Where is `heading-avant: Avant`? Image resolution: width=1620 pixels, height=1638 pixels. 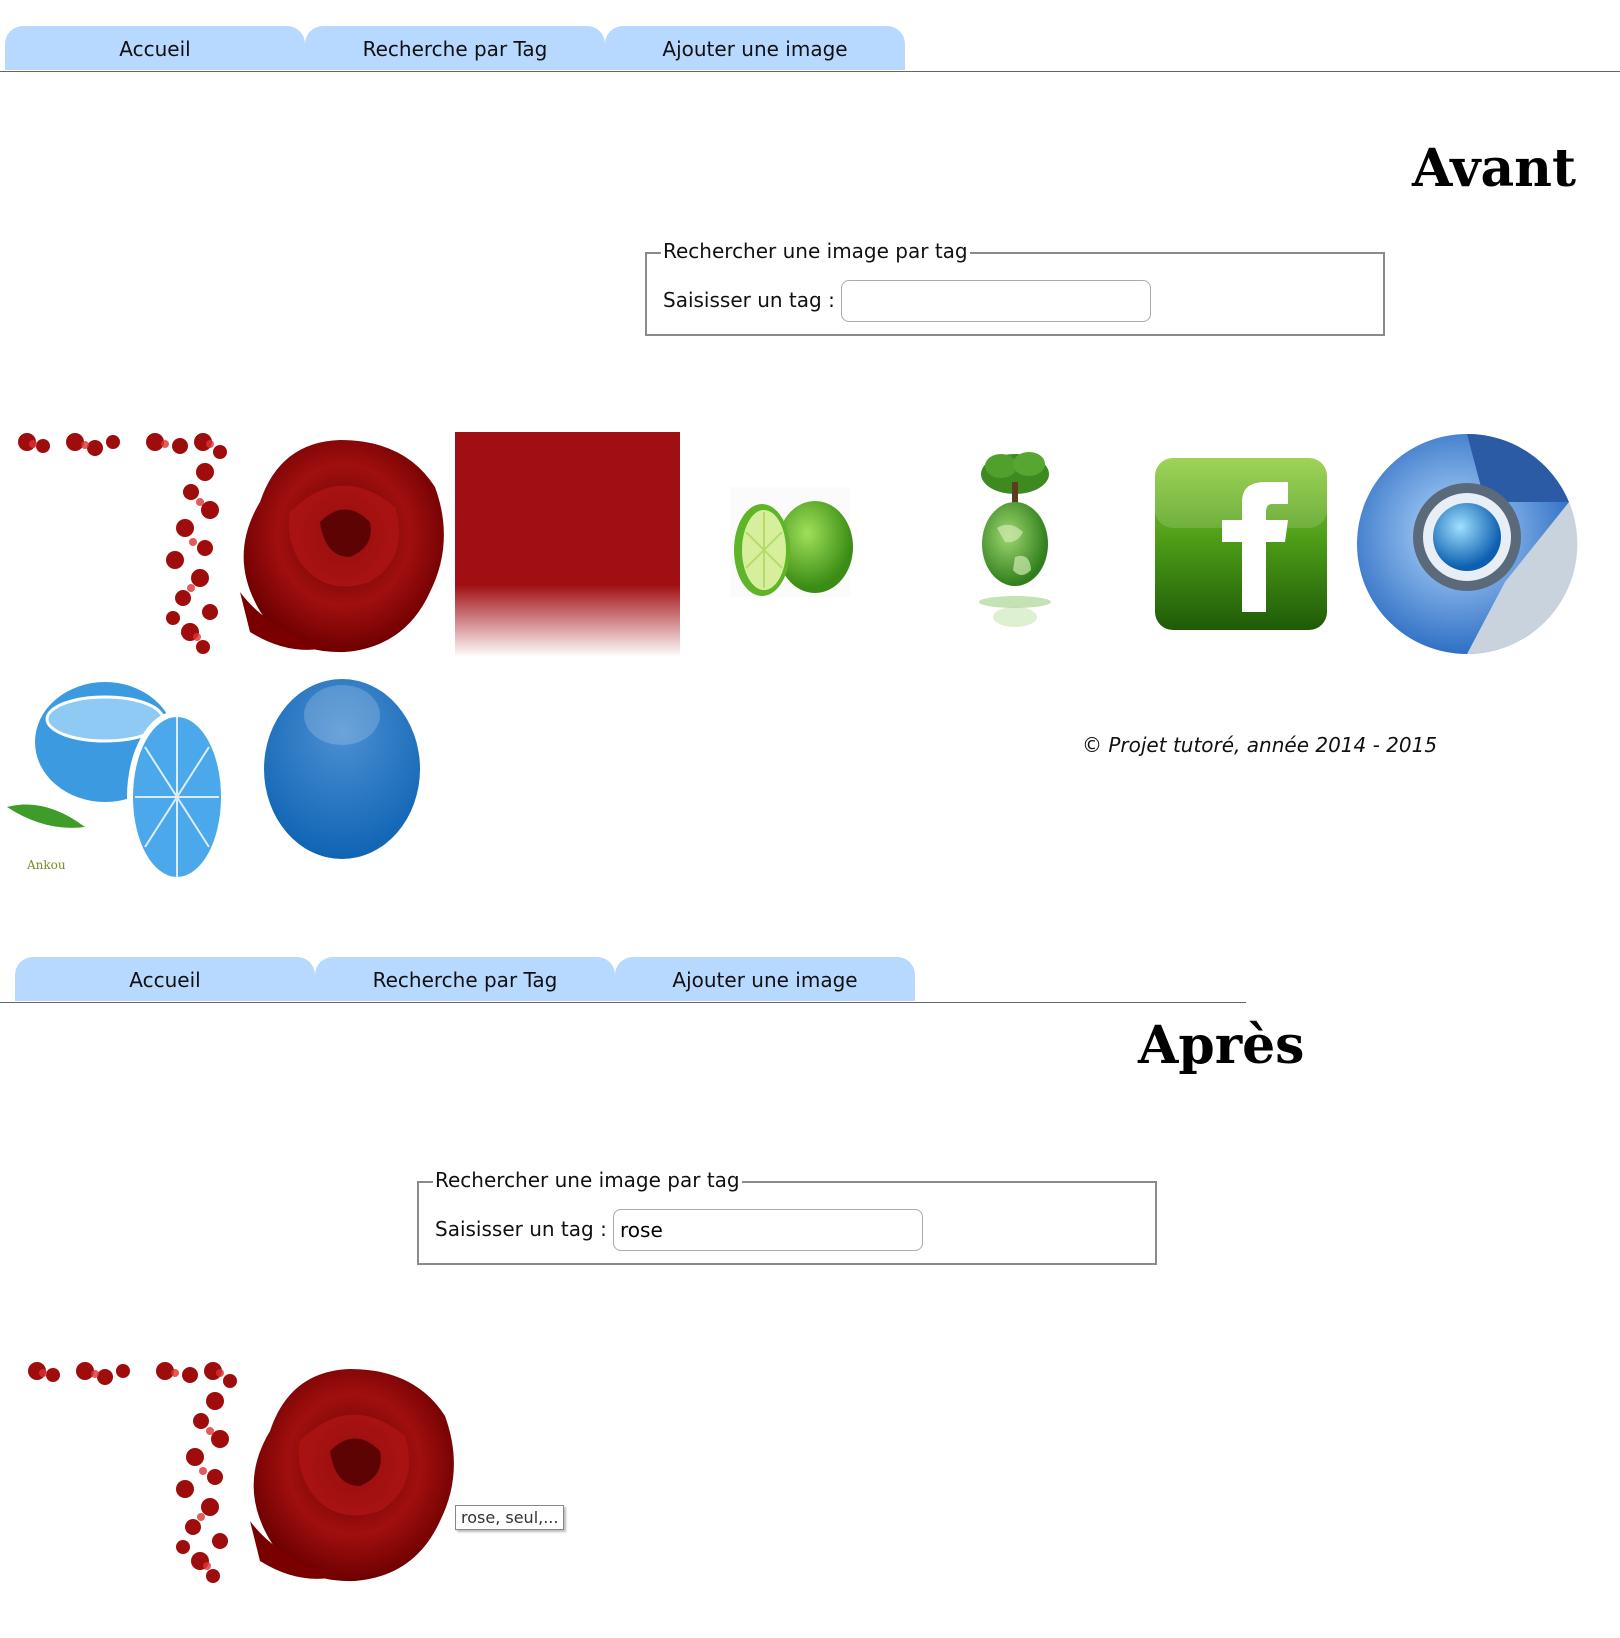
heading-avant: Avant is located at coordinates (1494, 168).